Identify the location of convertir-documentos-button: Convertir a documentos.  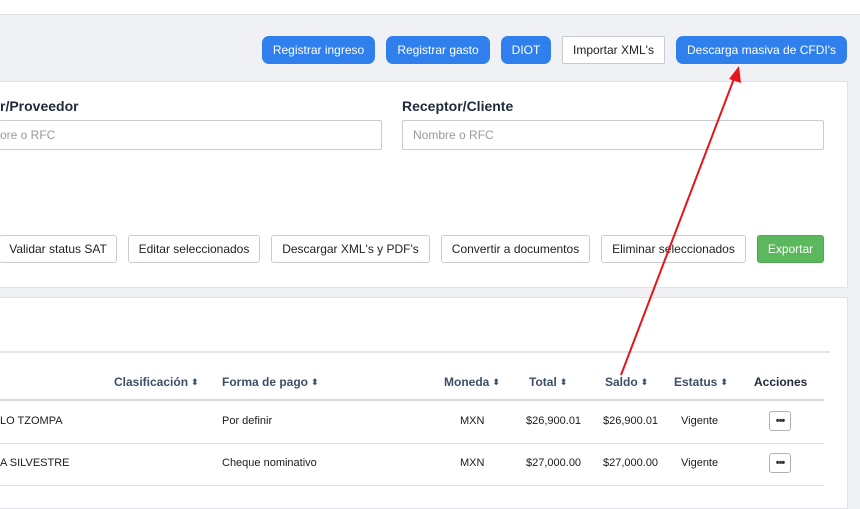
(515, 249).